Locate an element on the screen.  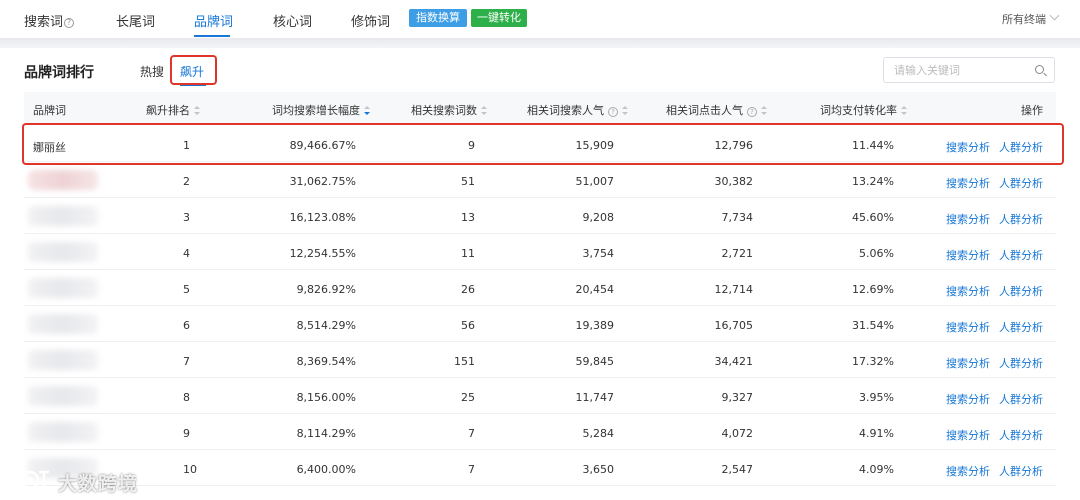
keyword-search-input is located at coordinates (964, 70).